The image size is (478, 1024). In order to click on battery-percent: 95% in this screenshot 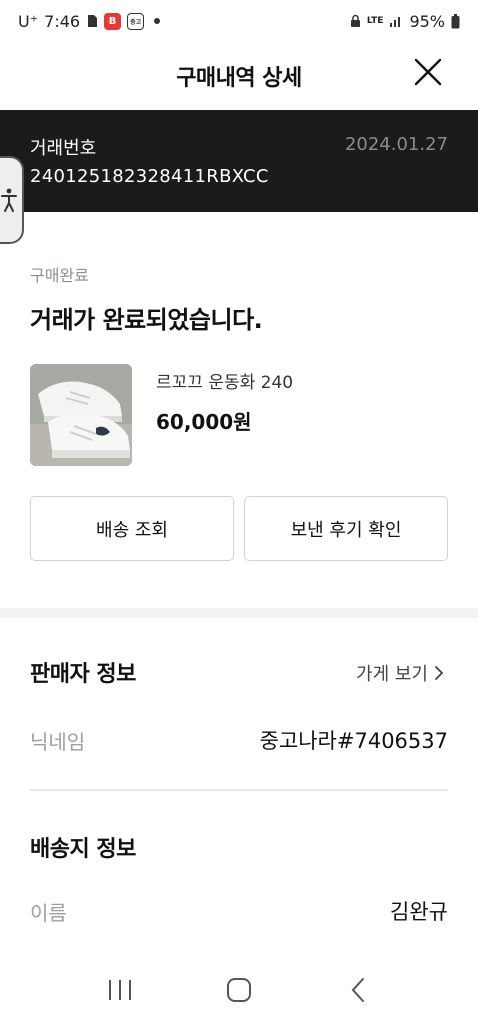, I will do `click(427, 21)`.